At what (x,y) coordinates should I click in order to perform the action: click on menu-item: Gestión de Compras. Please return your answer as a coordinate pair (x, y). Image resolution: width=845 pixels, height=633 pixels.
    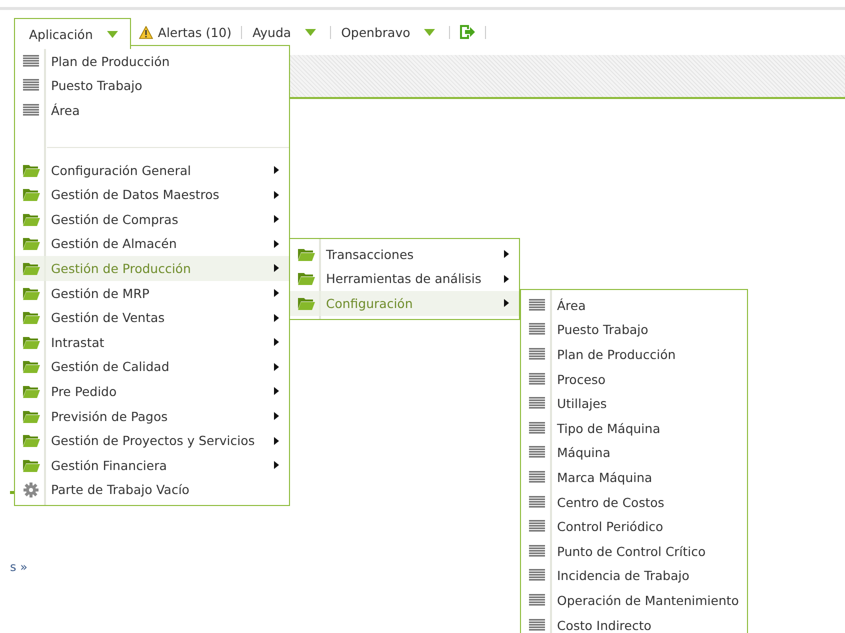
    Looking at the image, I should click on (152, 219).